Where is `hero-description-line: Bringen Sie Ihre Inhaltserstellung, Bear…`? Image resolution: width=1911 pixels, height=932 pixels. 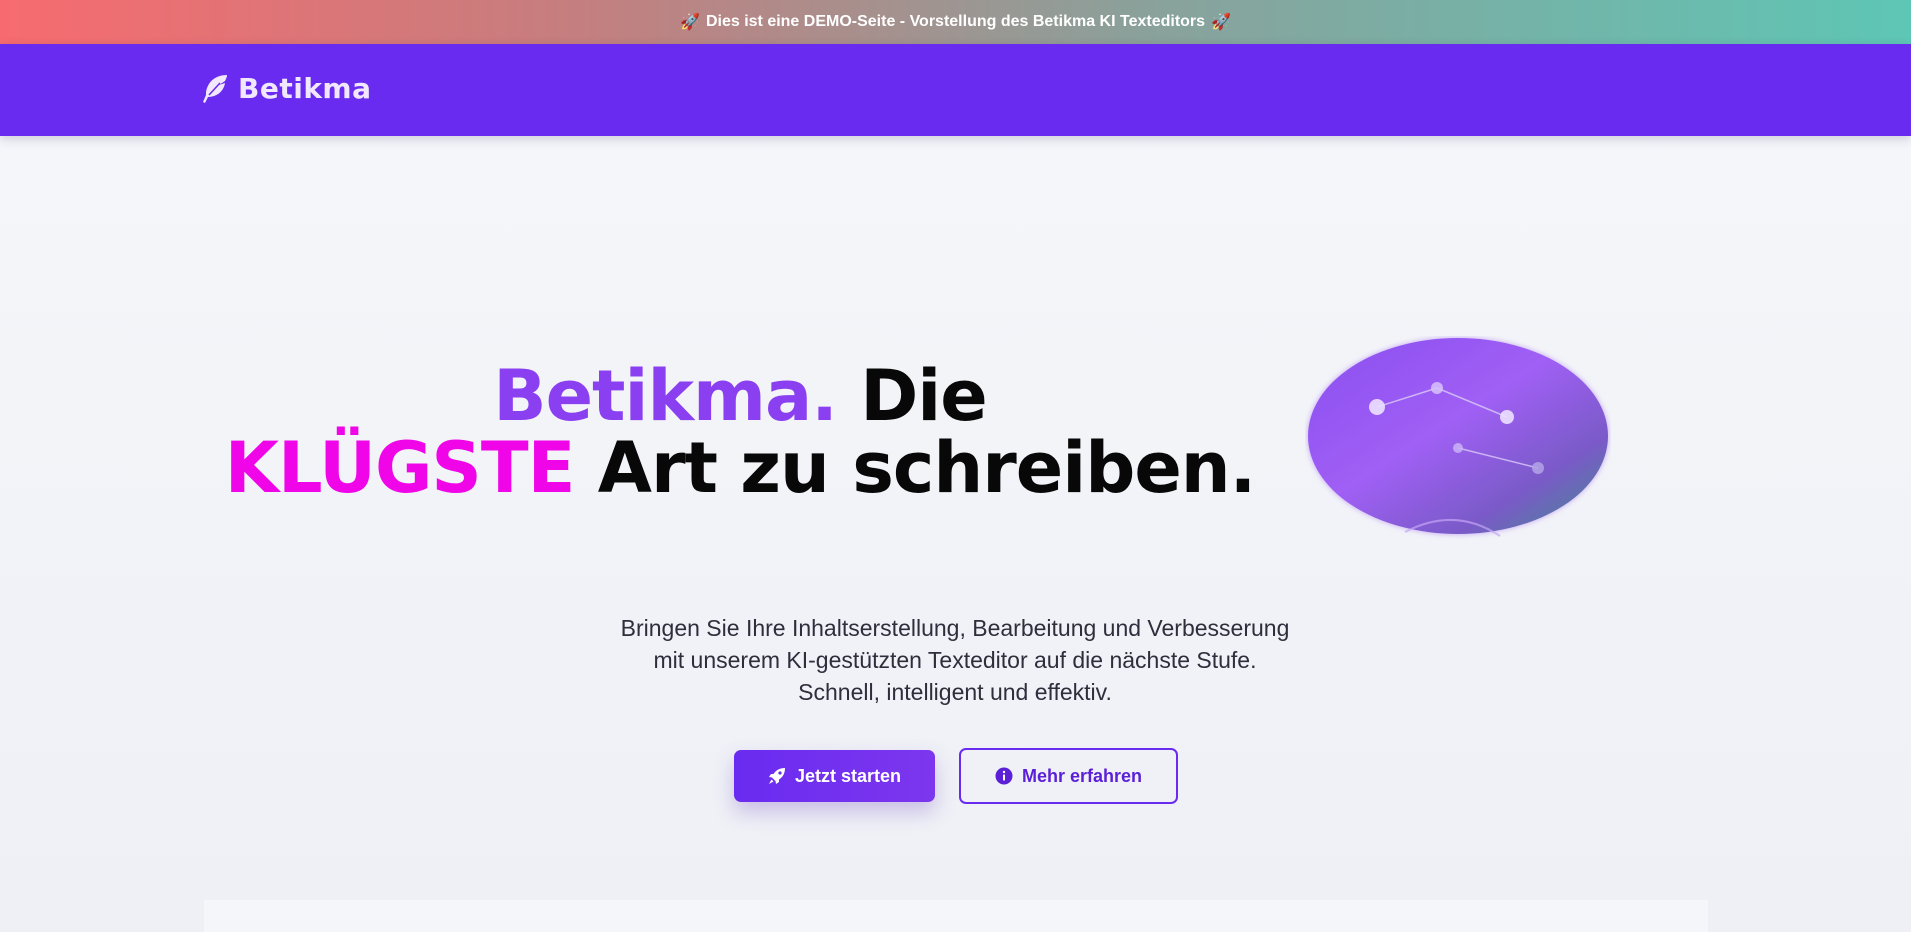
hero-description-line: Bringen Sie Ihre Inhaltserstellung, Bear… is located at coordinates (955, 628).